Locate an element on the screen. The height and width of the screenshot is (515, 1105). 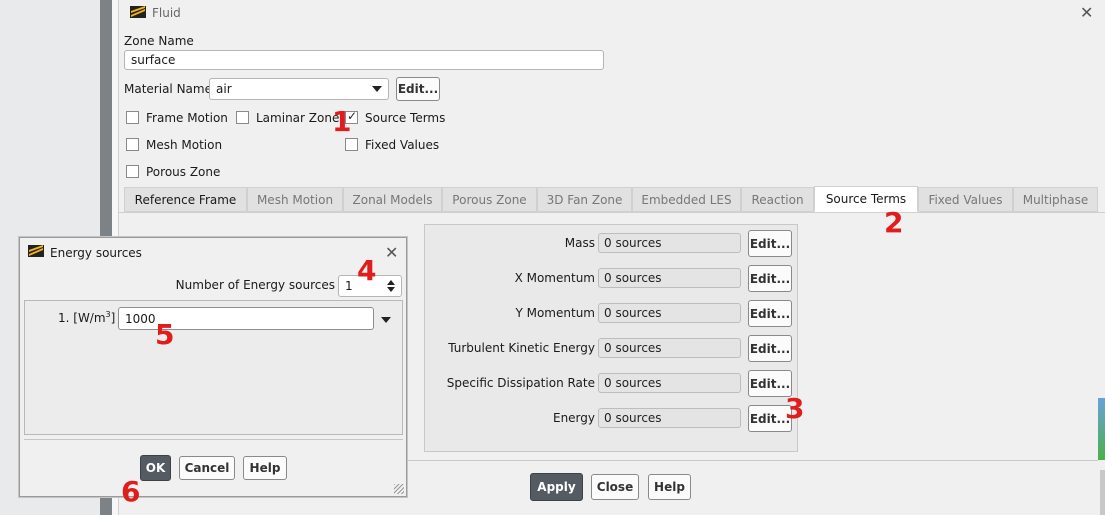
chevron-down-icon is located at coordinates (377, 89).